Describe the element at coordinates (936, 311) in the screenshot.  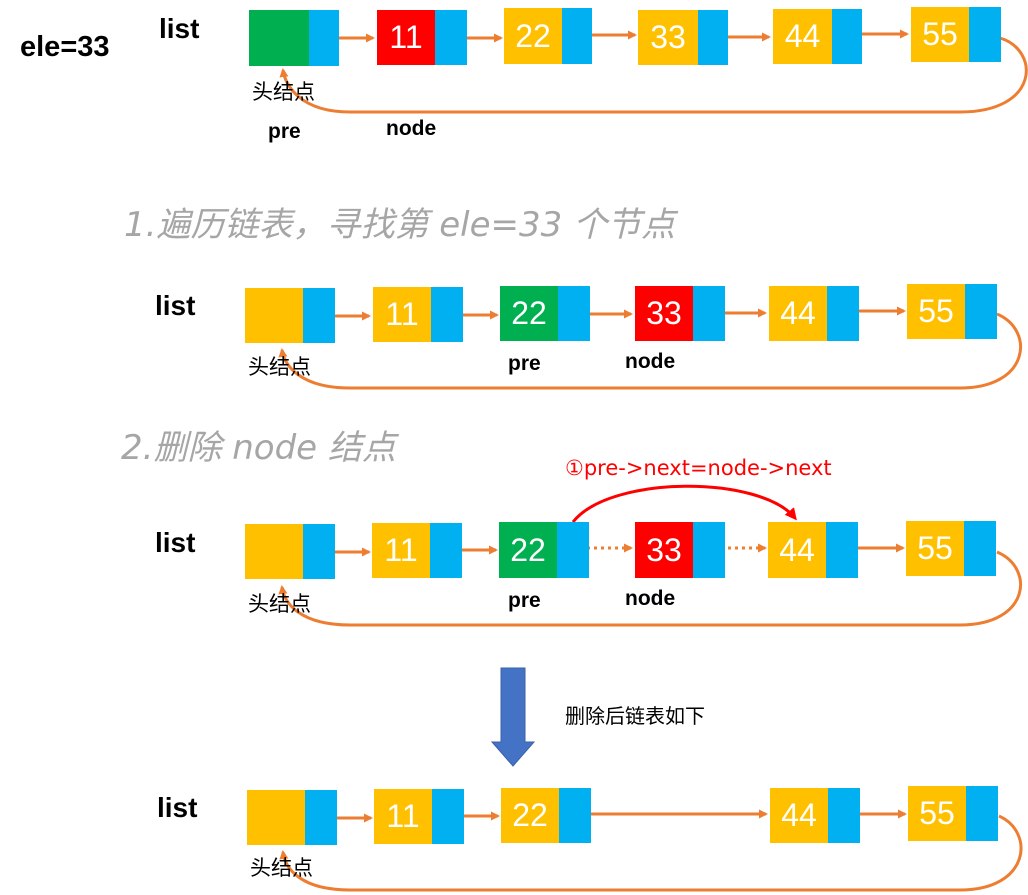
I see `row2-node-55: 55` at that location.